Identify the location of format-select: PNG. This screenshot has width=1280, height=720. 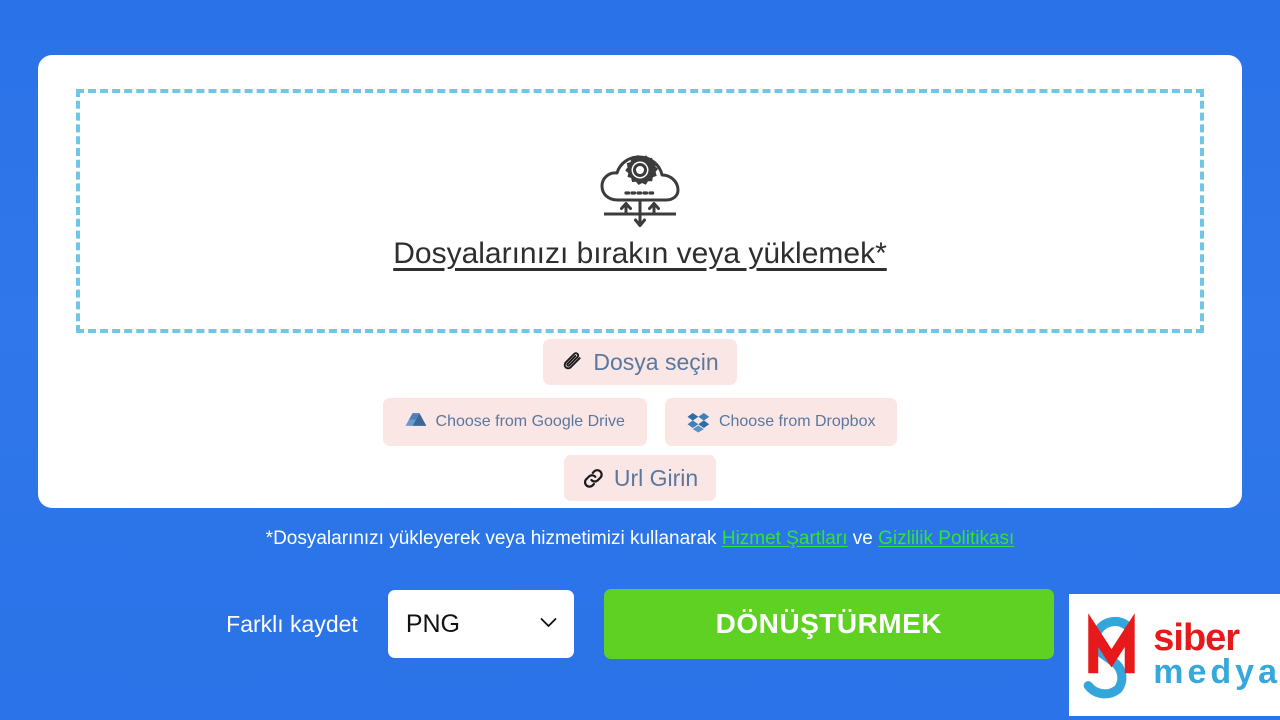
(480, 624).